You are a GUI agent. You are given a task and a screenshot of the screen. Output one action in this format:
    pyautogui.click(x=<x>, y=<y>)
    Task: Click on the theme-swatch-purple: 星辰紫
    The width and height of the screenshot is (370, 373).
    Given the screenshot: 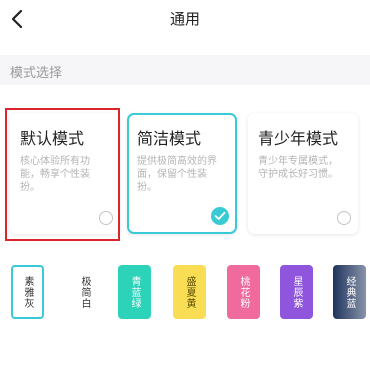 What is the action you would take?
    pyautogui.click(x=296, y=292)
    